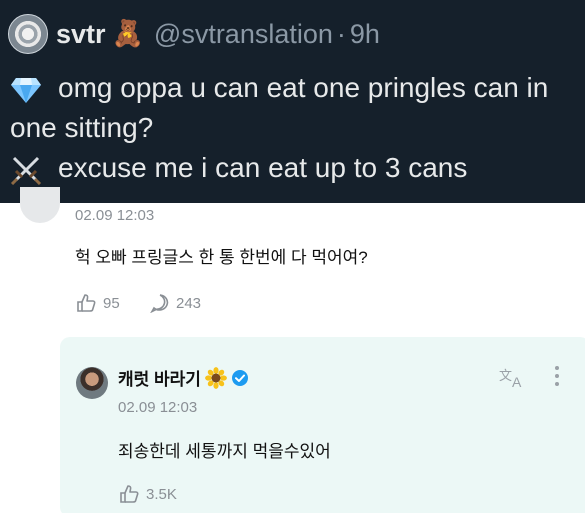 The width and height of the screenshot is (585, 513). Describe the element at coordinates (111, 303) in the screenshot. I see `like-count: 95` at that location.